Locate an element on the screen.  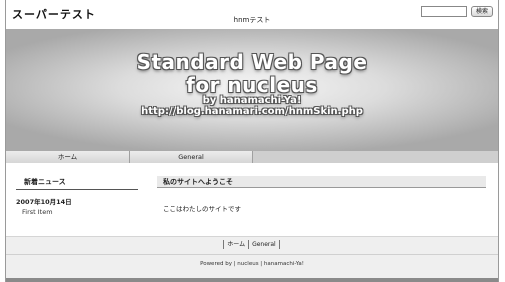
nav-item-home: ホーム is located at coordinates (68, 157).